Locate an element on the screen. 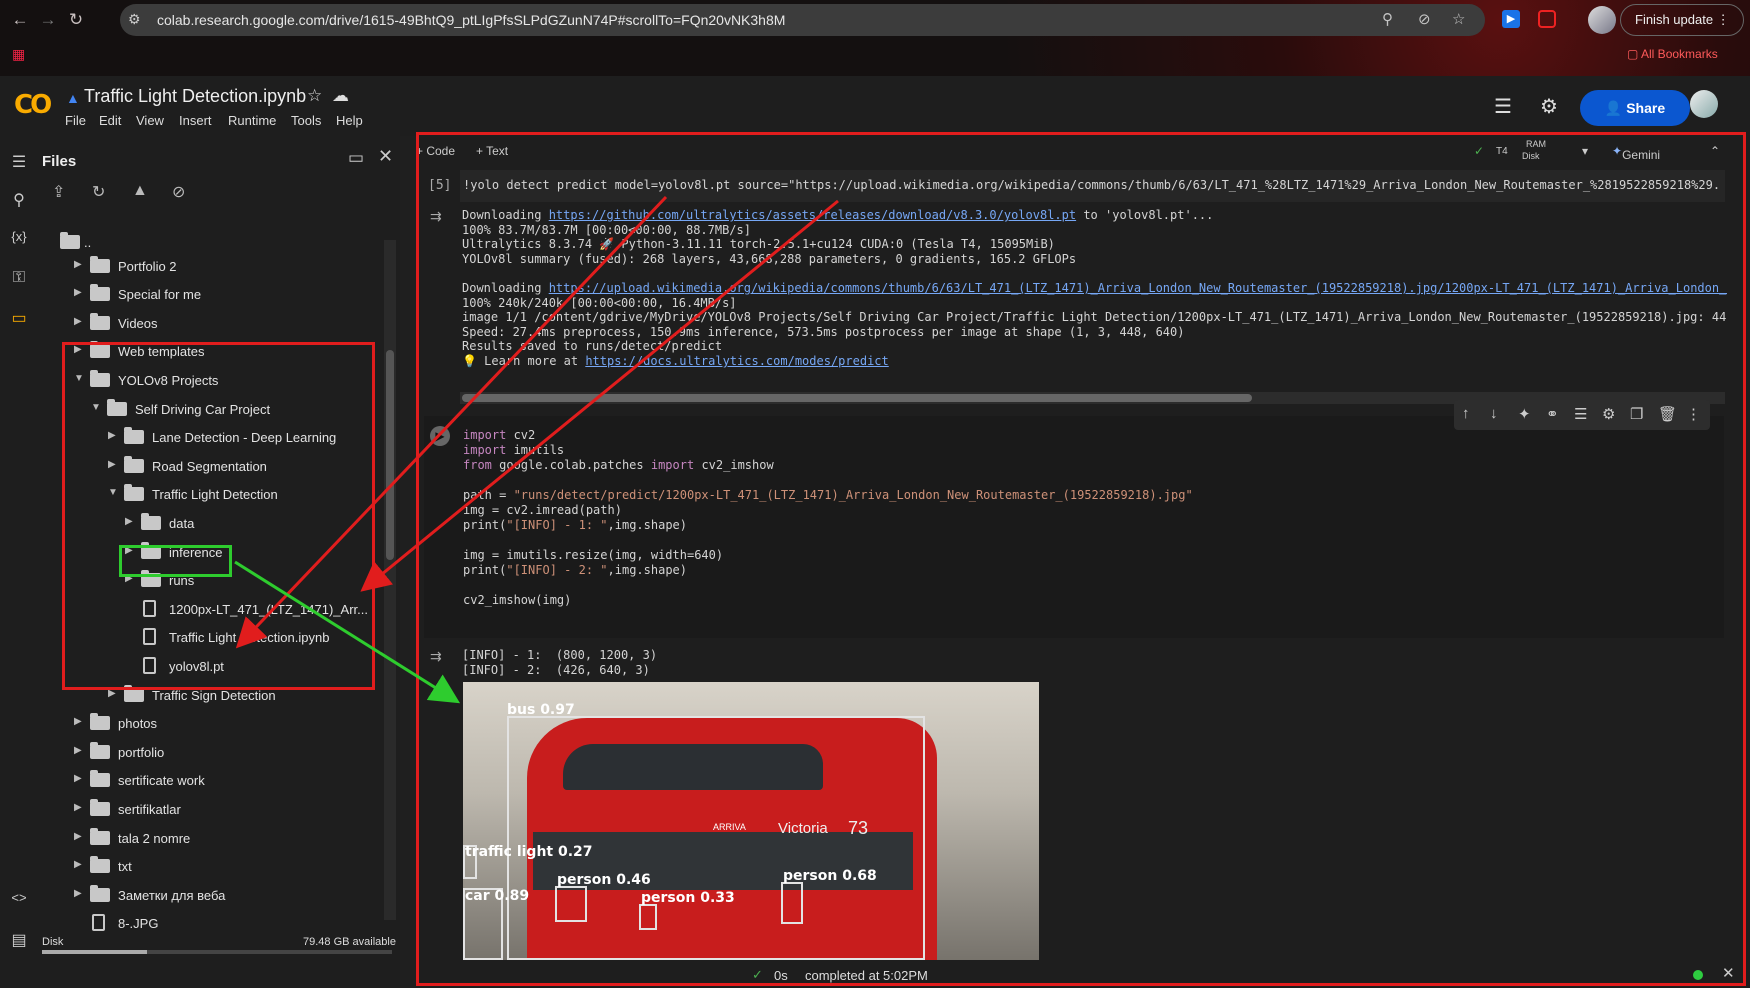 Image resolution: width=1750 pixels, height=988 pixels. toc-icon: ☰ is located at coordinates (19, 163).